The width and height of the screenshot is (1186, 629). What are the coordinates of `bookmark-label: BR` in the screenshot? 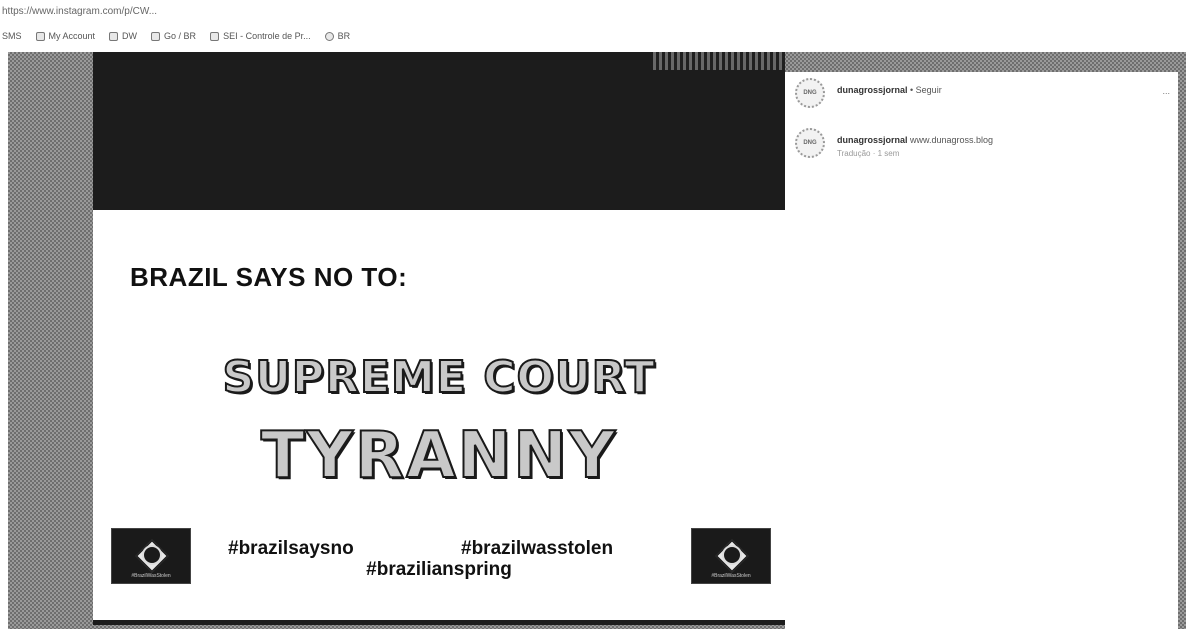 It's located at (344, 36).